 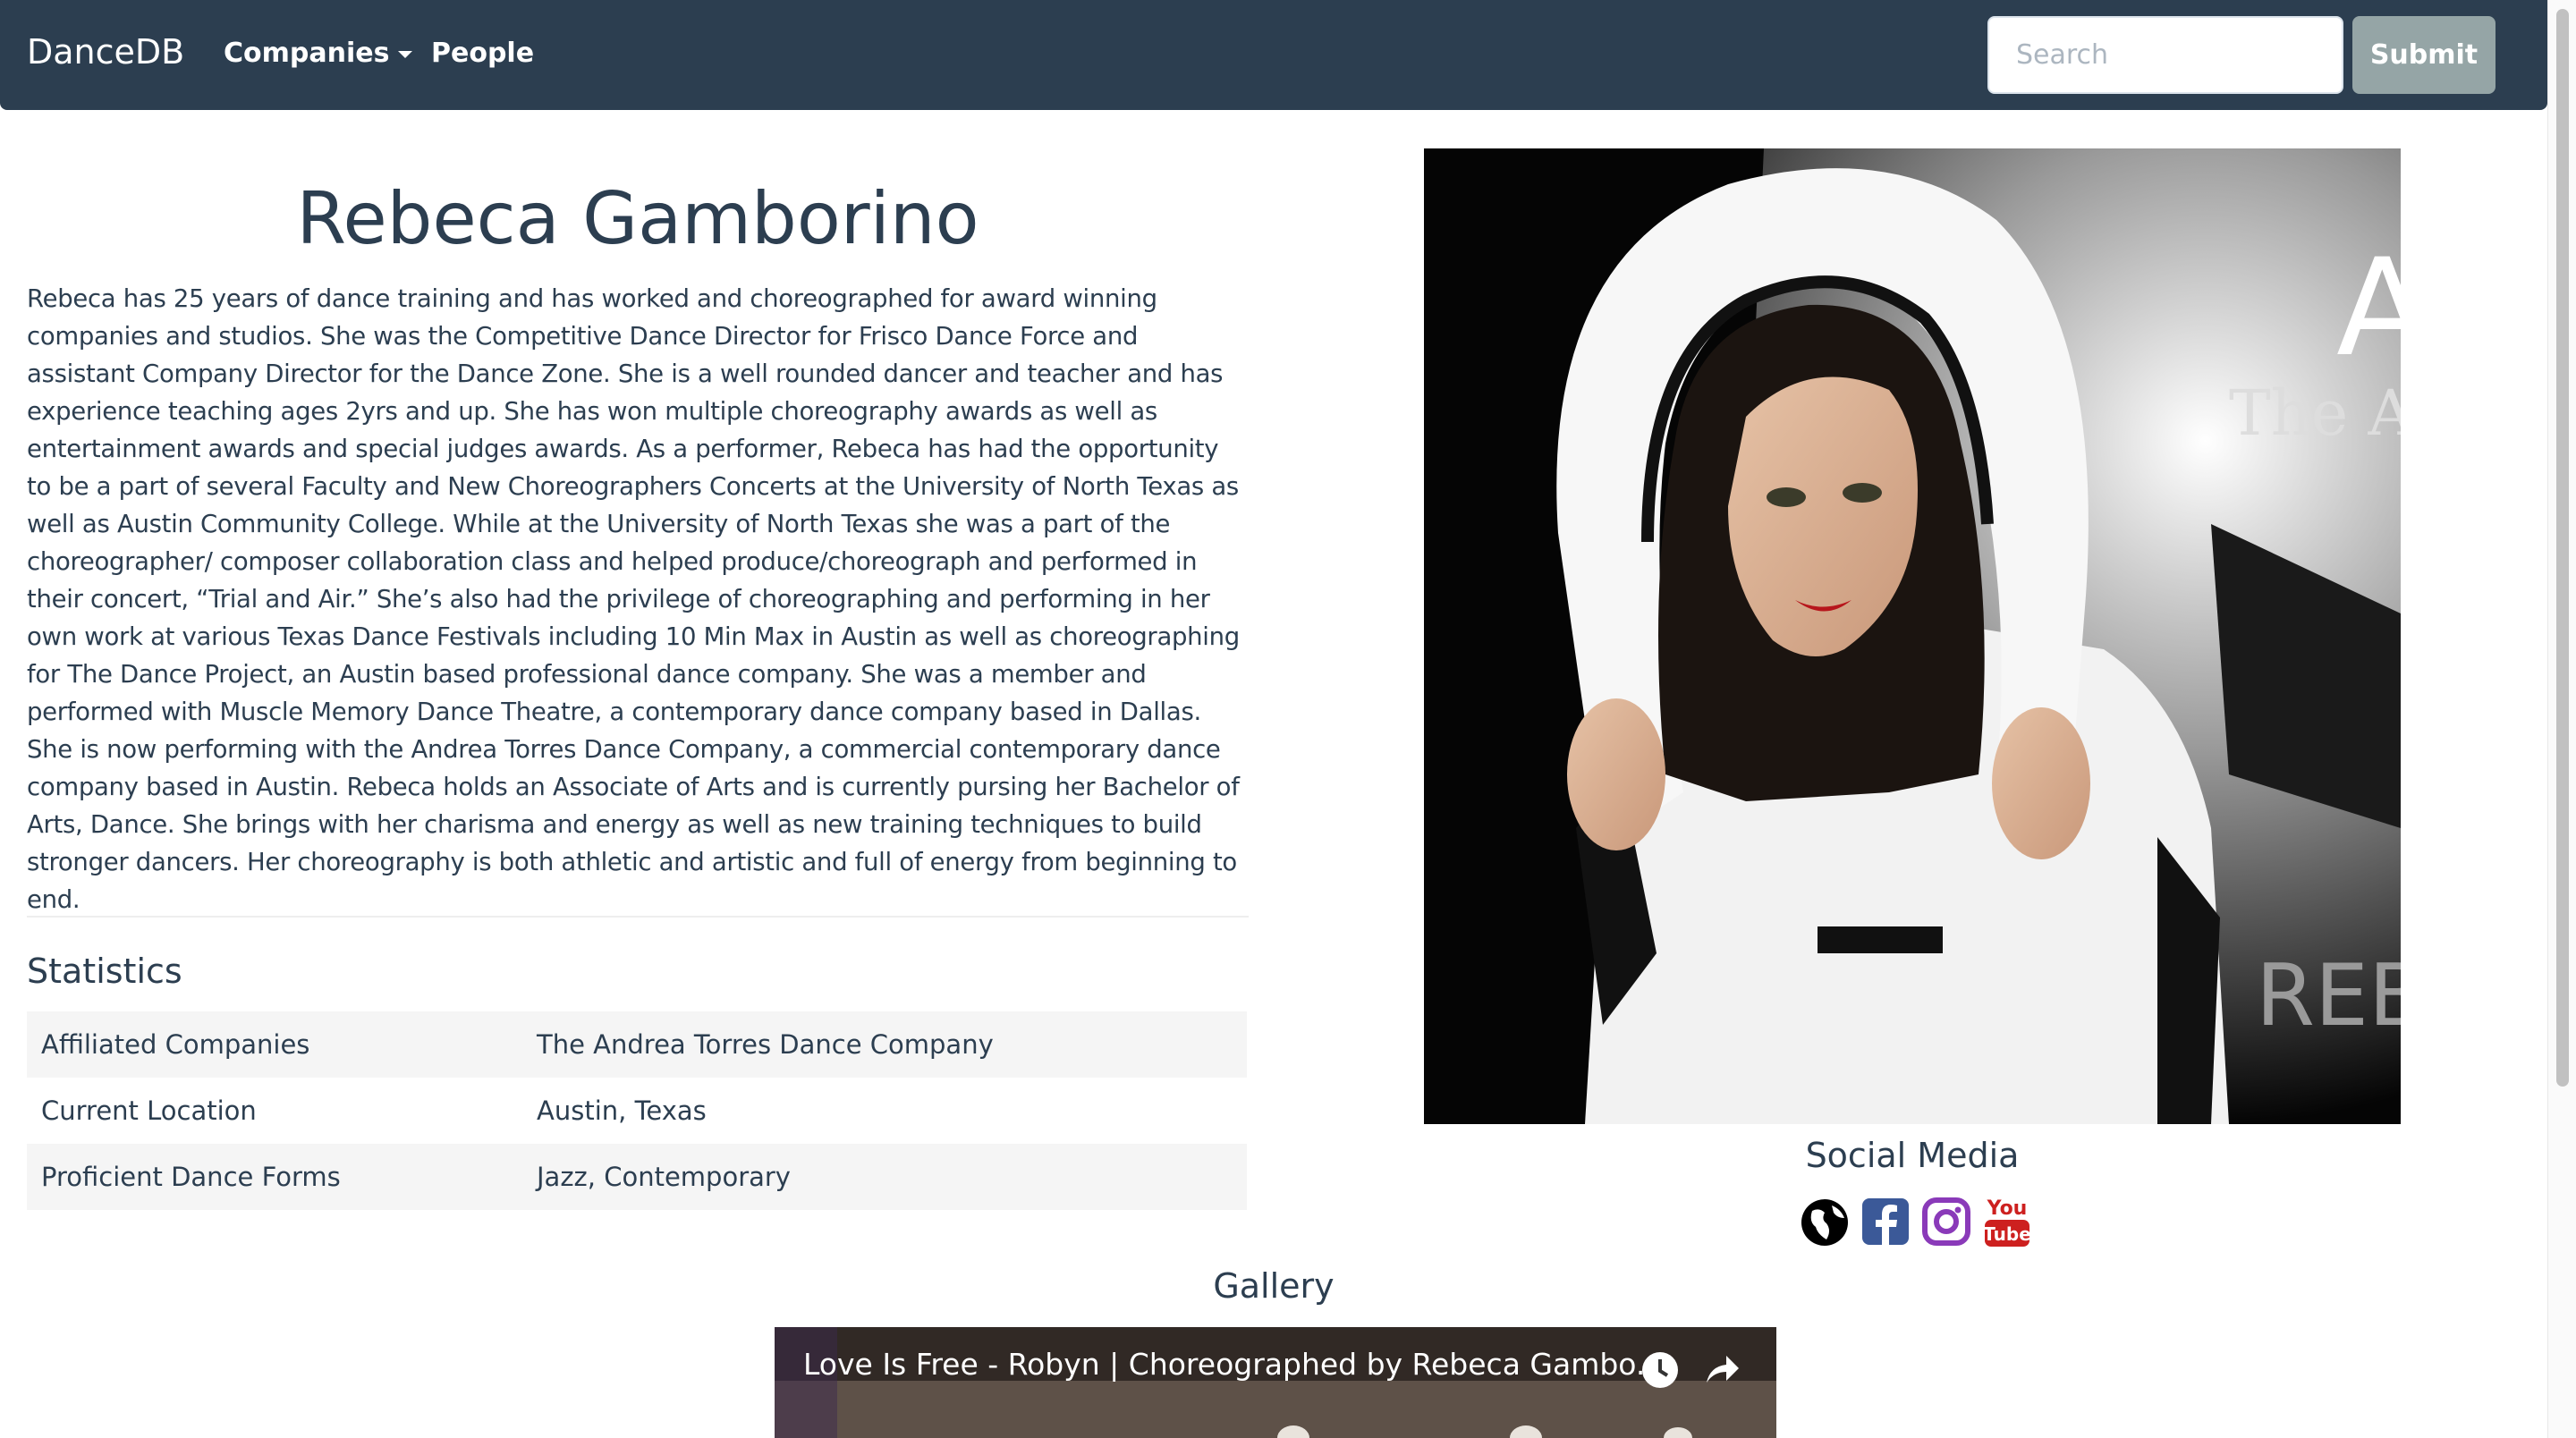 I want to click on scrollbar, so click(x=2561, y=719).